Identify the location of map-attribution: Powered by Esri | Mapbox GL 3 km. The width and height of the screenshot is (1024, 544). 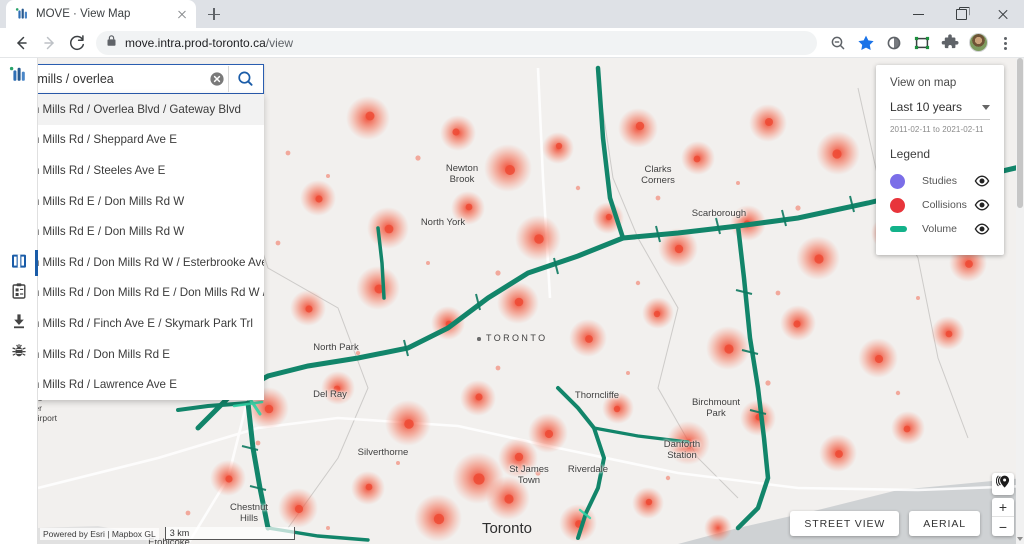
(167, 533).